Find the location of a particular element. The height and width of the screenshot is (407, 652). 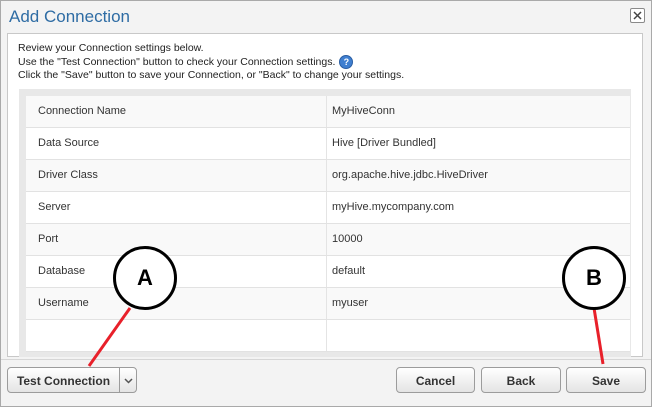

callout-b: B is located at coordinates (594, 278).